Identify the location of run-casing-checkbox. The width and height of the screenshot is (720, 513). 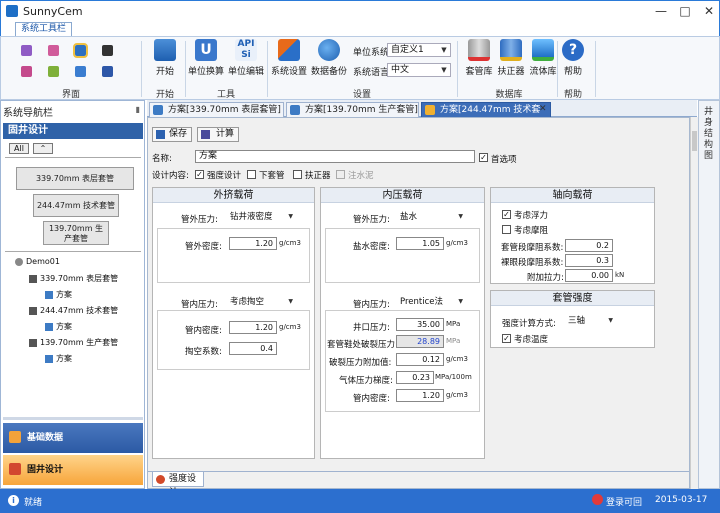
(251, 174).